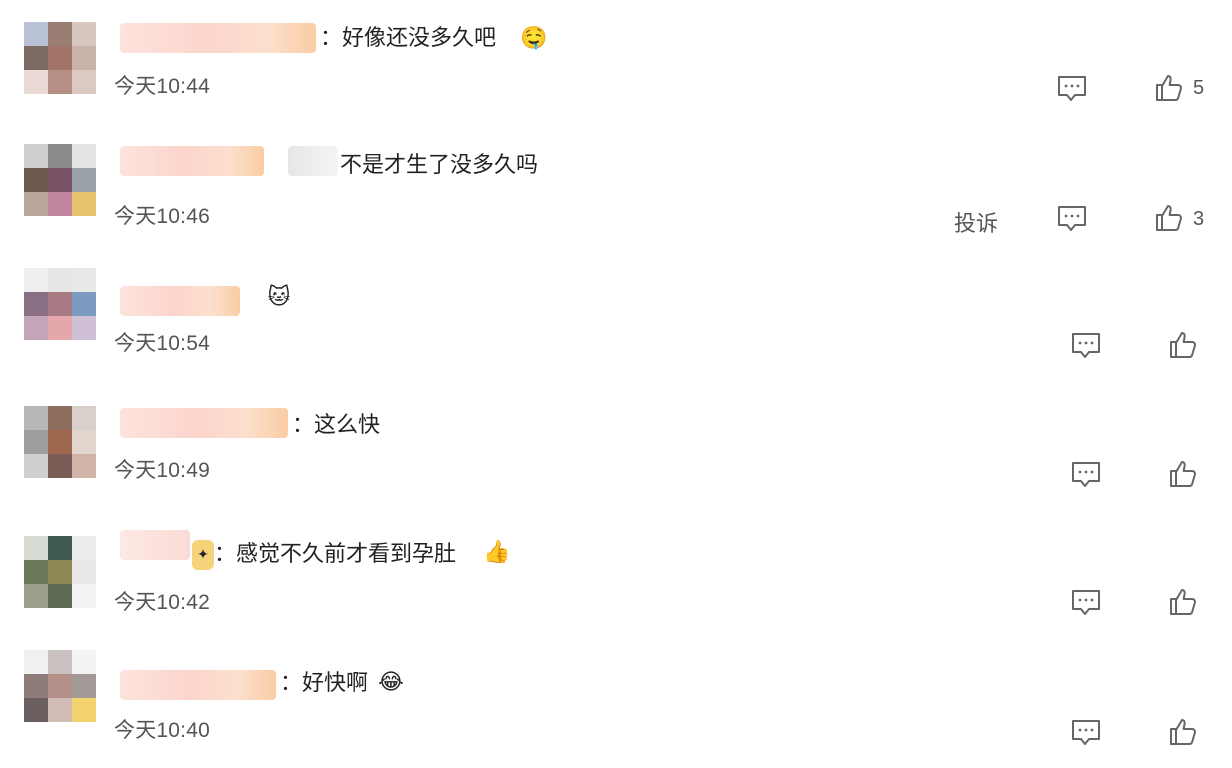 The height and width of the screenshot is (768, 1232). Describe the element at coordinates (336, 425) in the screenshot. I see `comment-text: ：这么快` at that location.